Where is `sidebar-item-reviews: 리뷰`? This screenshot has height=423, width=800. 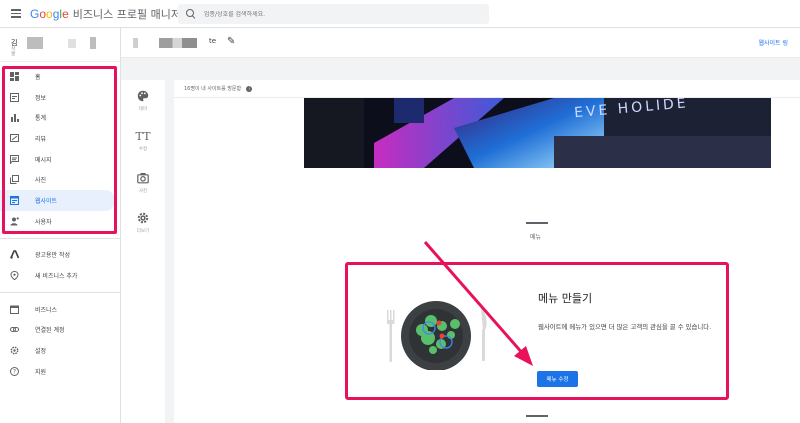
sidebar-item-reviews: 리뷰 is located at coordinates (60, 138).